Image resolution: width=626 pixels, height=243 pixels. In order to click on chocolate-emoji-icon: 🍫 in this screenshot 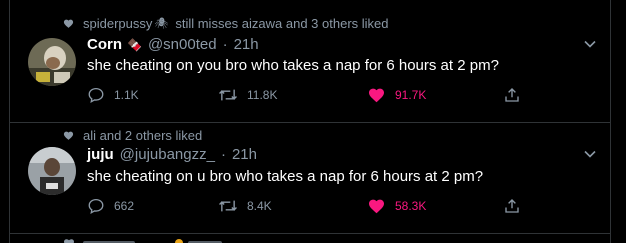, I will do `click(134, 44)`.